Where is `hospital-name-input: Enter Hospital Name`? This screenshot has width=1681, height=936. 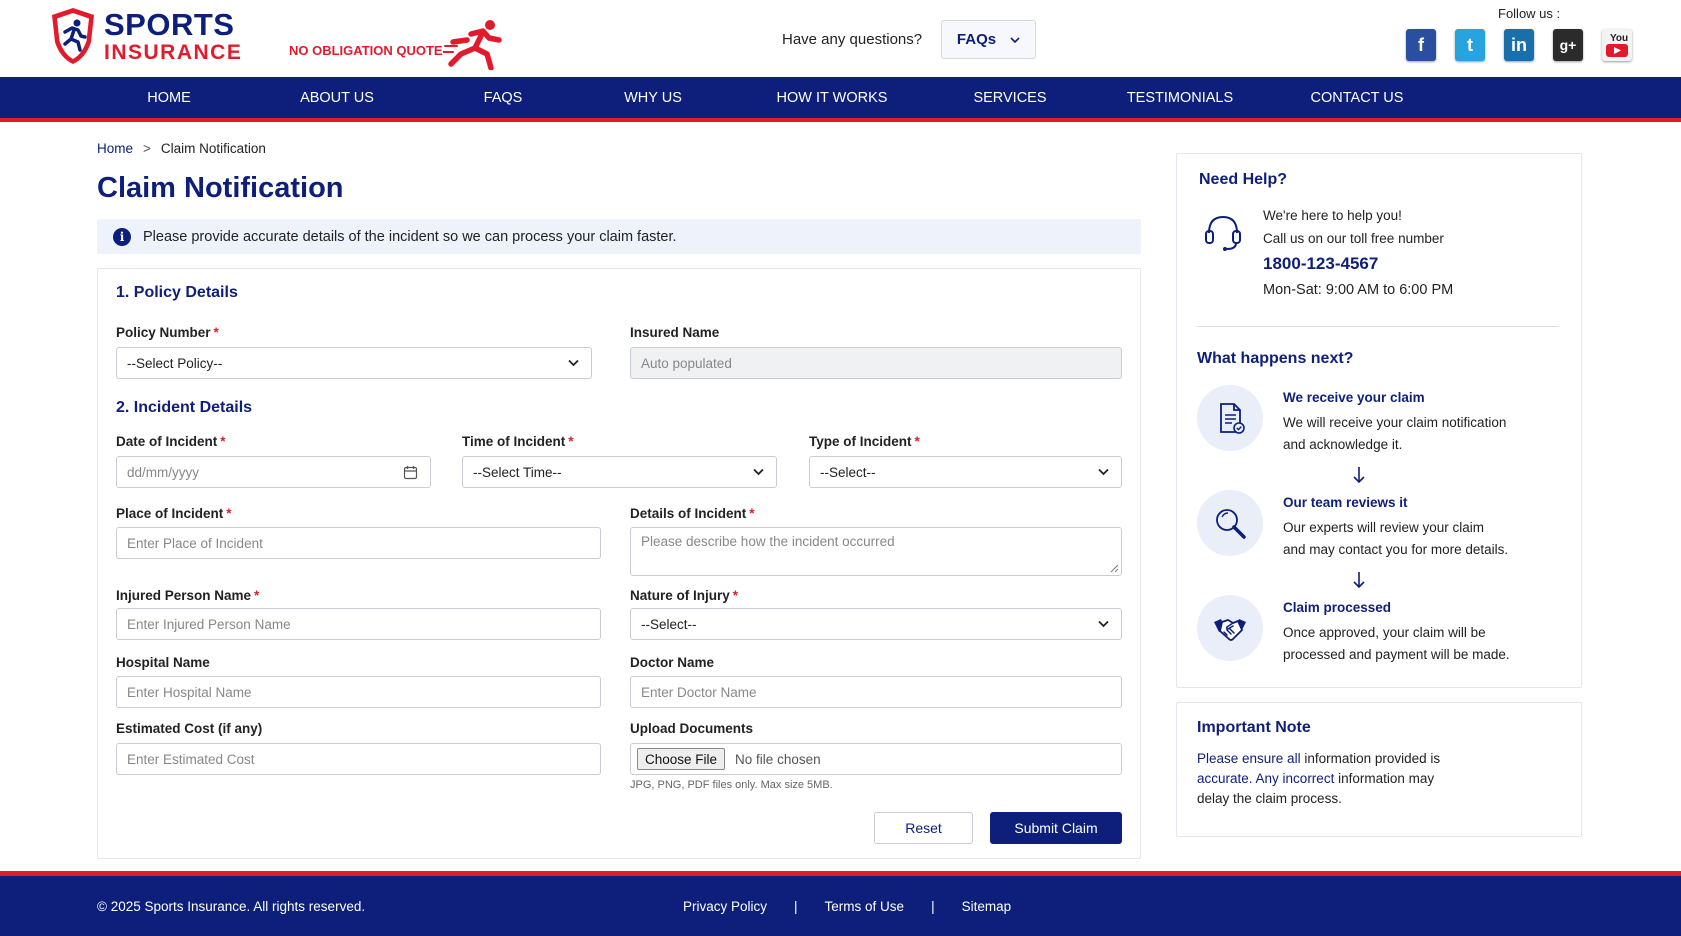
hospital-name-input: Enter Hospital Name is located at coordinates (358, 692).